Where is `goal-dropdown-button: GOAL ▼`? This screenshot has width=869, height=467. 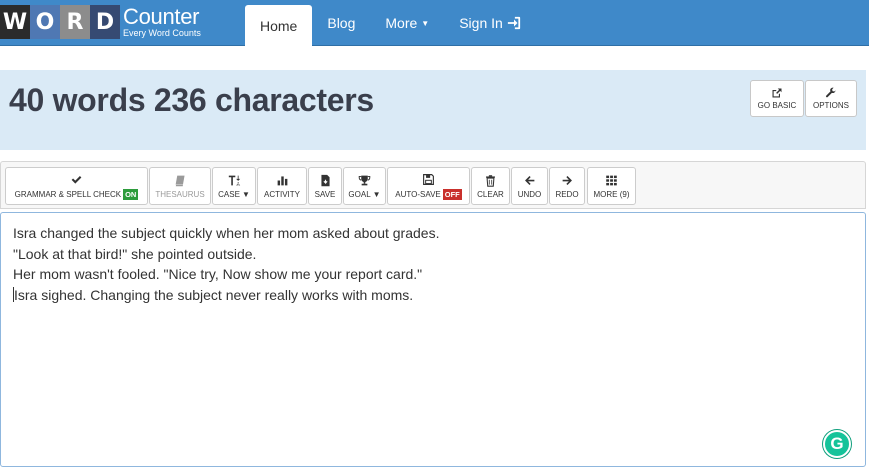
goal-dropdown-button: GOAL ▼ is located at coordinates (364, 186).